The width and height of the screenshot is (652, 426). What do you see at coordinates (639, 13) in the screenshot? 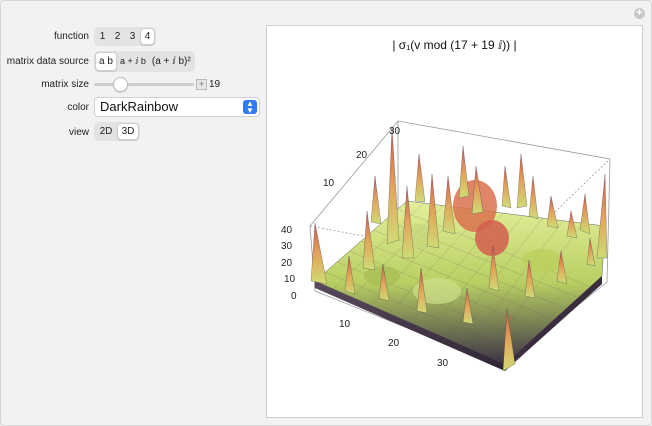
I see `options-plus-icon: +` at bounding box center [639, 13].